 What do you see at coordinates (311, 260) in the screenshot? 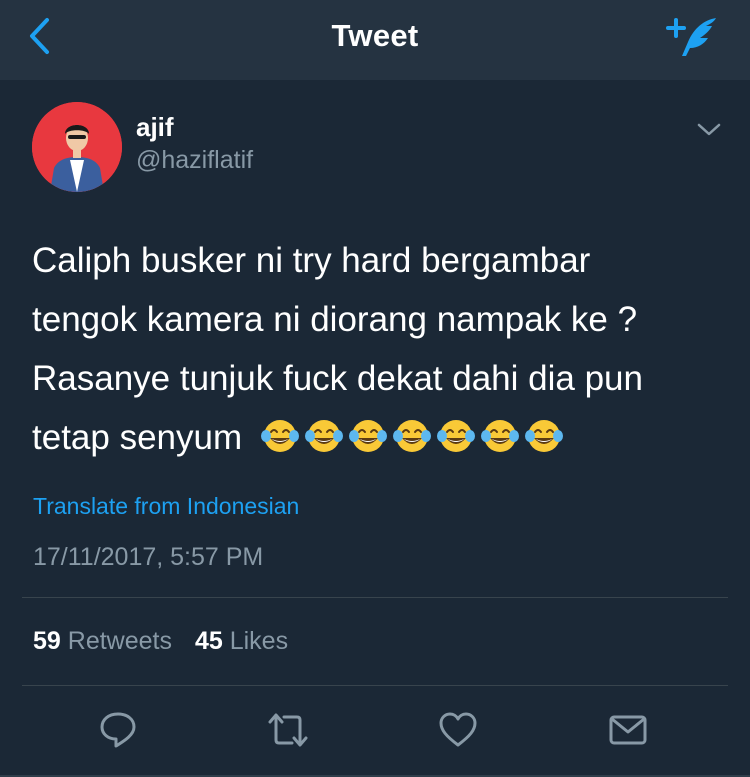
I see `tweet-text-line: Caliph busker ni try hard bergambar` at bounding box center [311, 260].